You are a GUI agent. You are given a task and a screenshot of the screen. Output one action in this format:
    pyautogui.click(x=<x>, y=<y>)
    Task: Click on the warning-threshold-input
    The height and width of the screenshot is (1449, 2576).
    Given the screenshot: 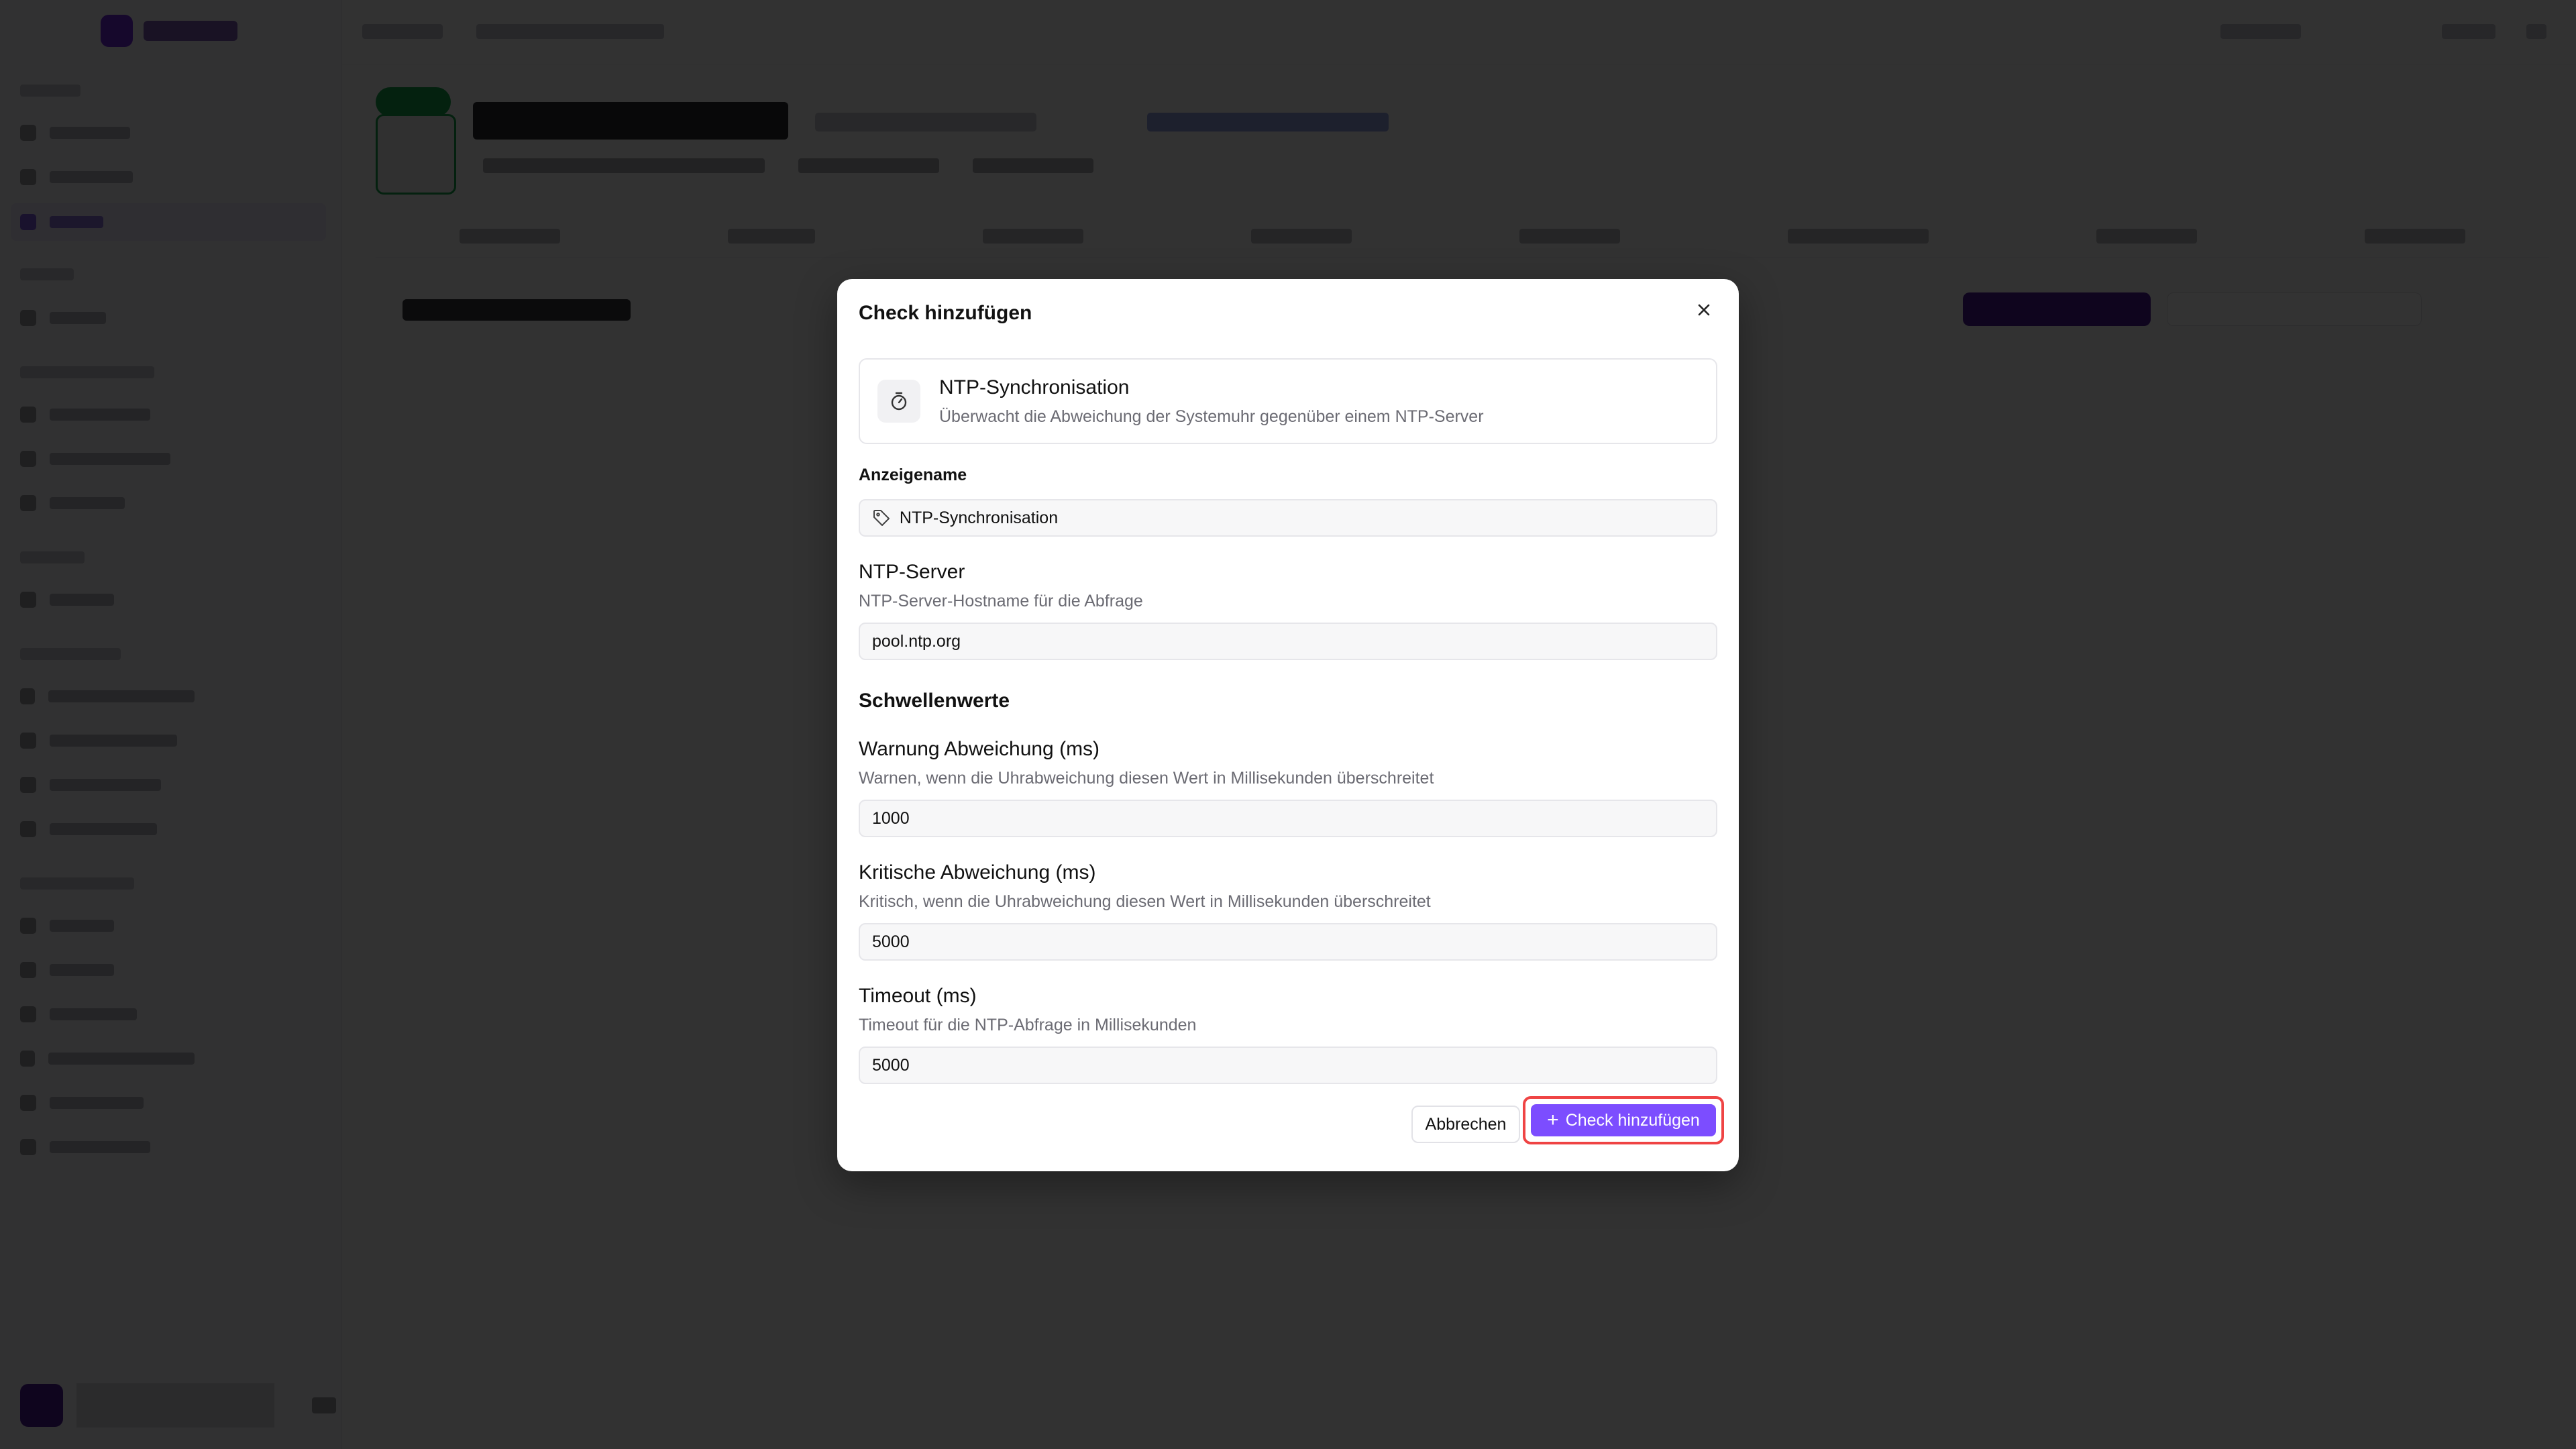 What is the action you would take?
    pyautogui.click(x=1288, y=818)
    